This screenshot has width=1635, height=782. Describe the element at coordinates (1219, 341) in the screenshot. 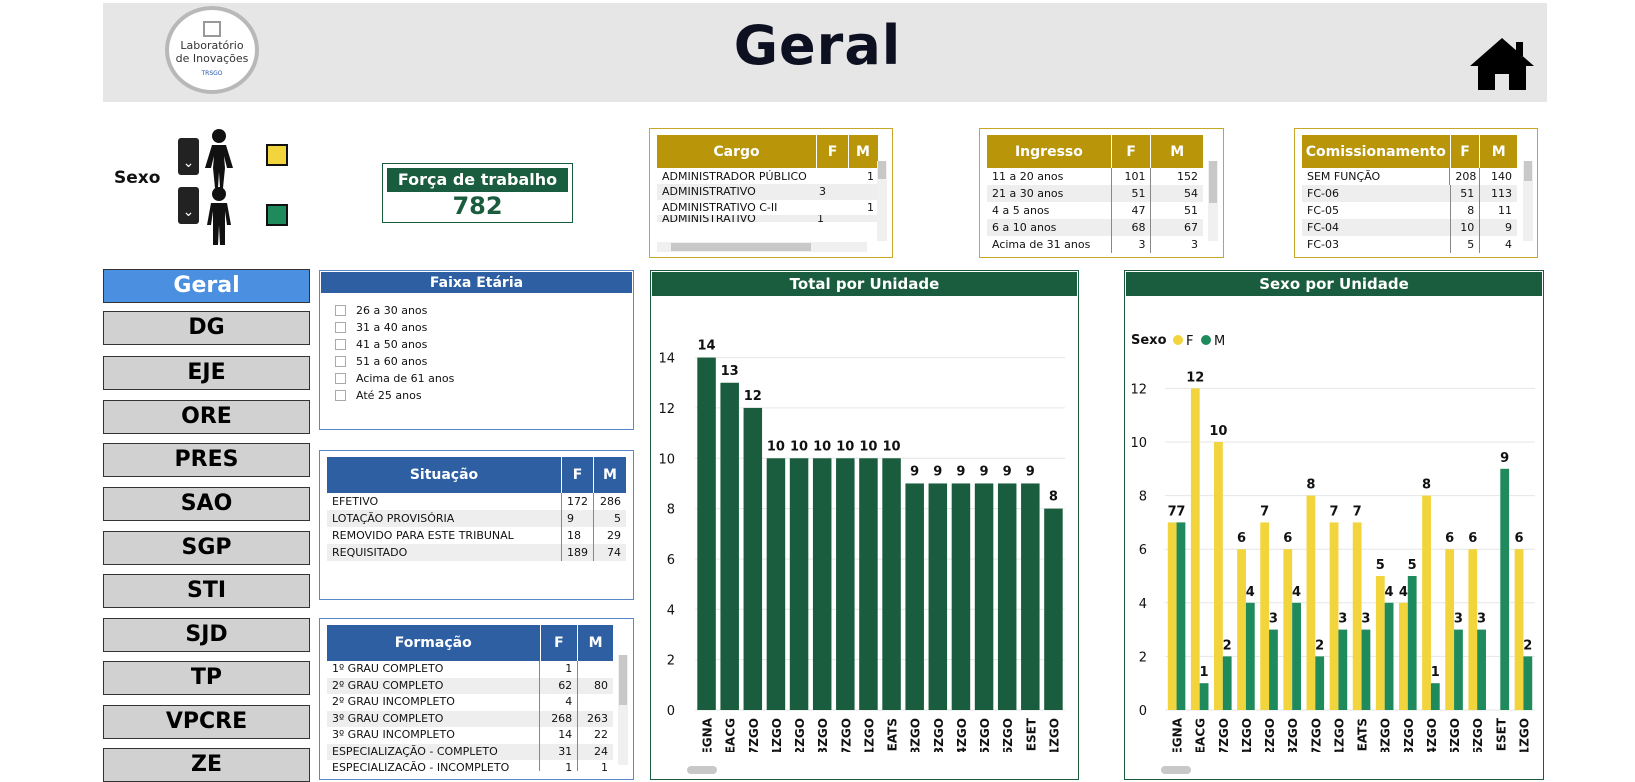

I see `legend-label: M` at that location.